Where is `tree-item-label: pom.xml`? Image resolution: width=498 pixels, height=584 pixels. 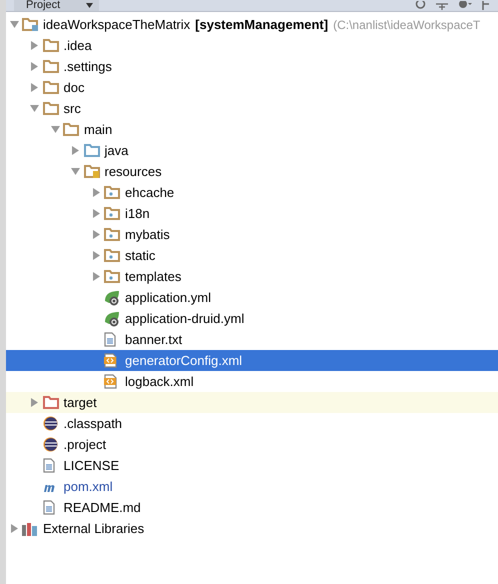 tree-item-label: pom.xml is located at coordinates (87, 486).